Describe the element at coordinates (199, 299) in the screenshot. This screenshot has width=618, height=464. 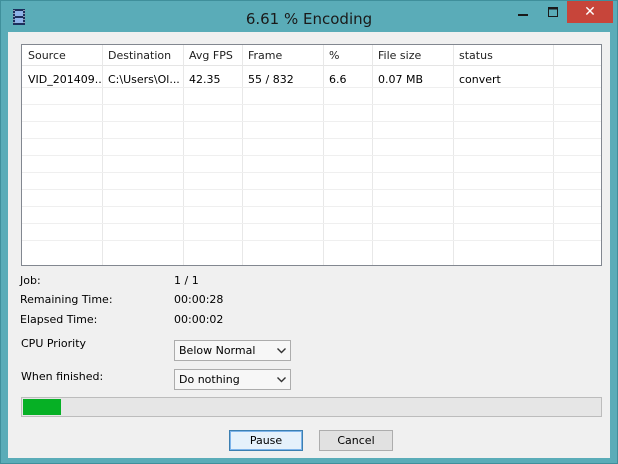
I see `remaining-time-value: 00:00:28` at that location.